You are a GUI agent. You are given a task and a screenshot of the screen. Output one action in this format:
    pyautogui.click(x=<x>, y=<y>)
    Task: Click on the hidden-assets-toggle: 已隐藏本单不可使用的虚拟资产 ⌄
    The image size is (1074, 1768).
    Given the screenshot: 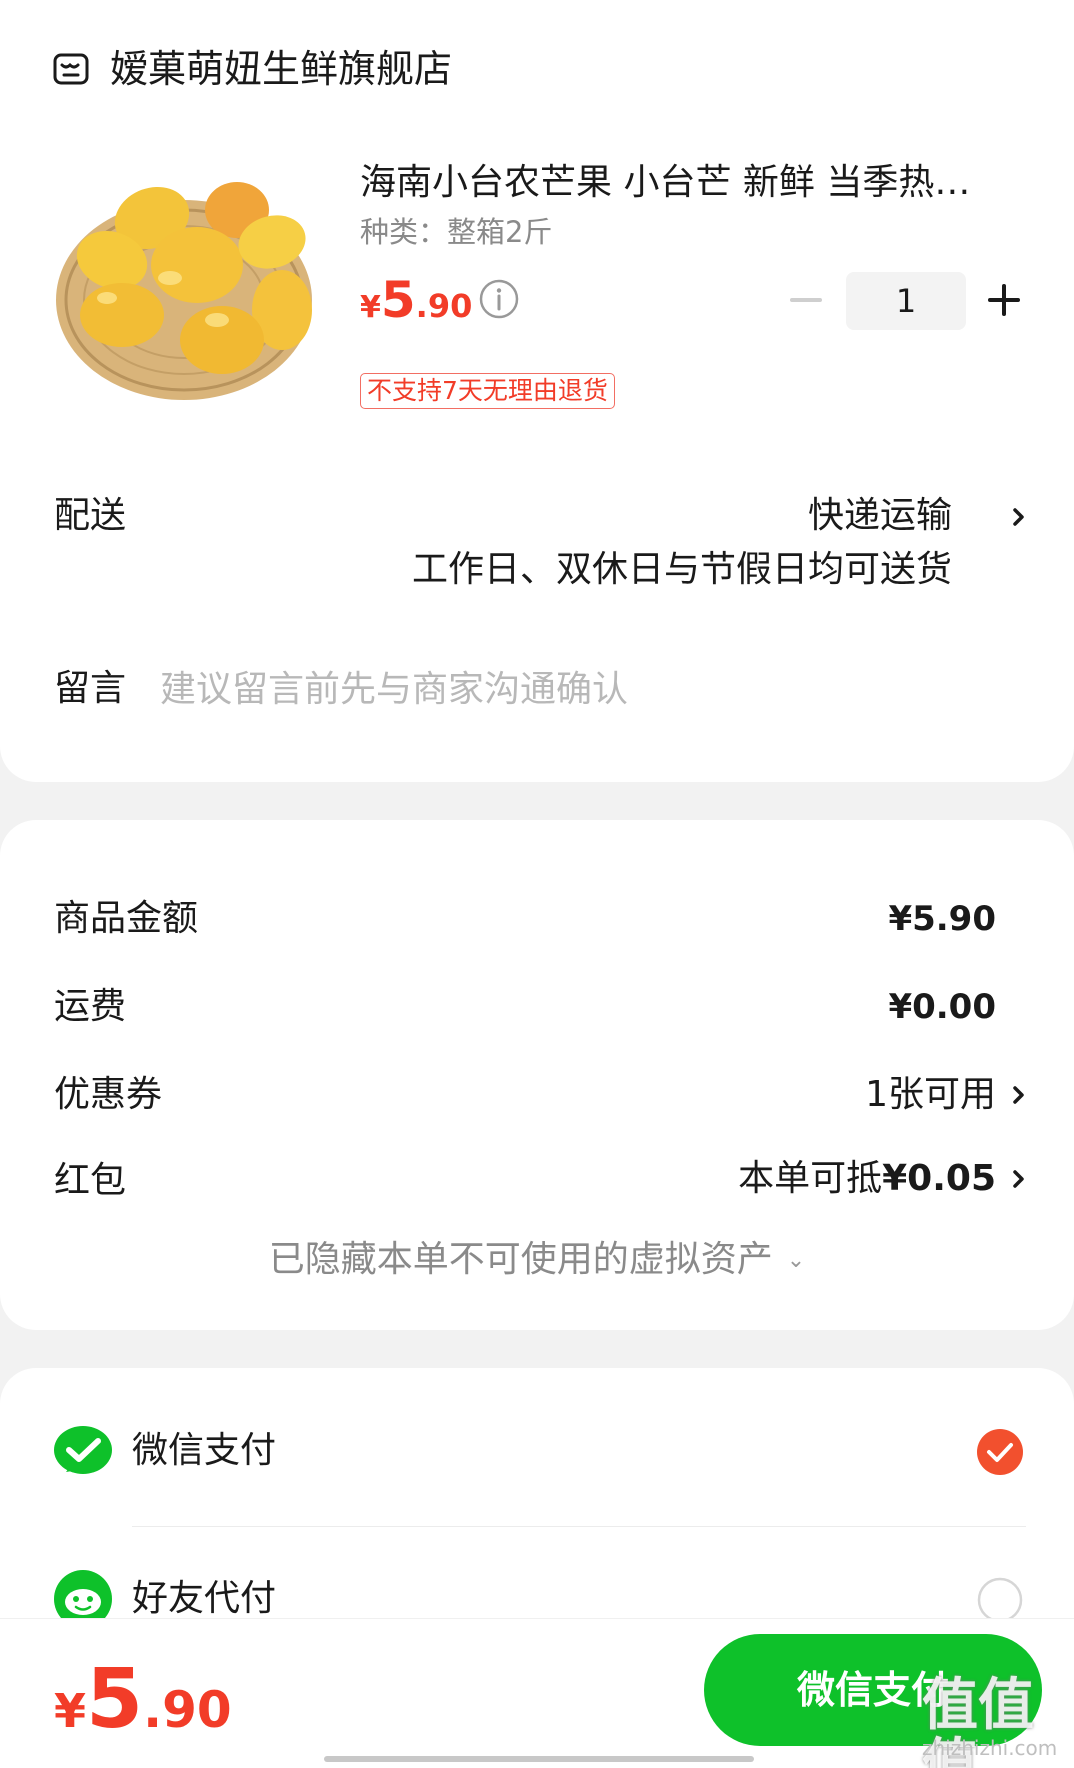 What is the action you would take?
    pyautogui.click(x=537, y=1260)
    